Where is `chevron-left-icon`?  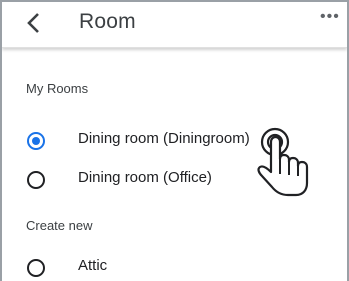
chevron-left-icon is located at coordinates (33, 23).